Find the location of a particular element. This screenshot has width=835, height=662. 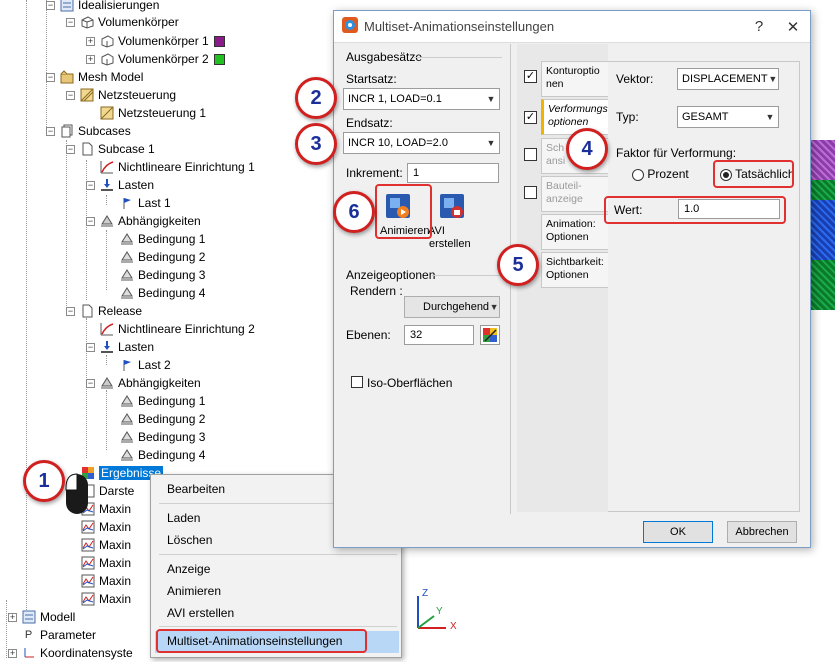

triad-z-label: Z is located at coordinates (425, 593).